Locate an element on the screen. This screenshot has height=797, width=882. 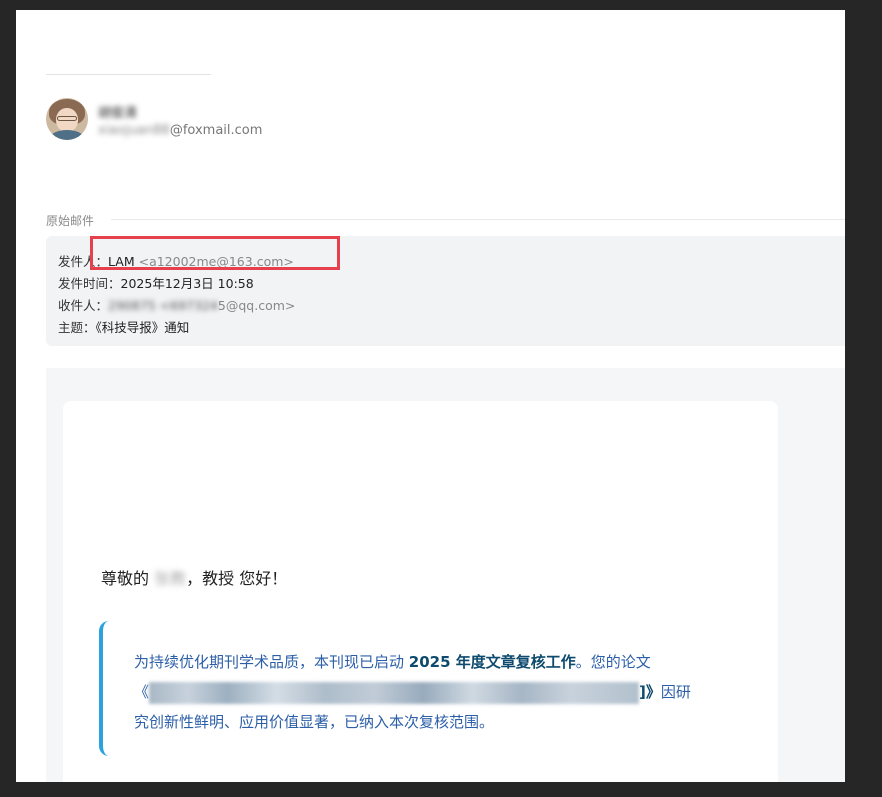
subject-value: 《科技导报》通知 is located at coordinates (142, 327).